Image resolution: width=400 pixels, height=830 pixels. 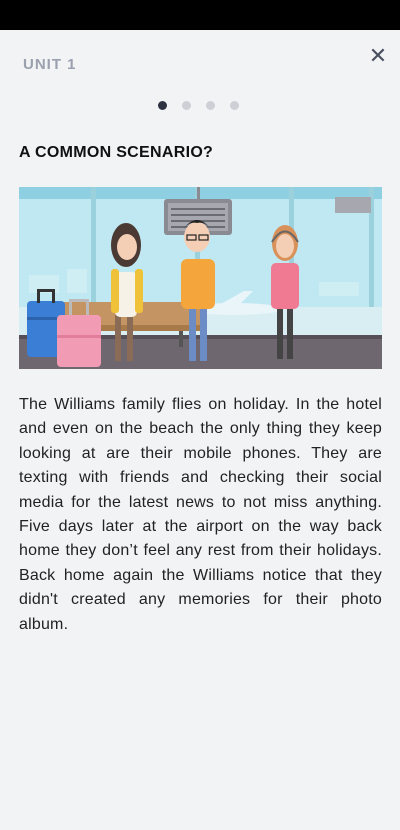 I want to click on section-title: A COMMON SCENARIO?, so click(x=116, y=152).